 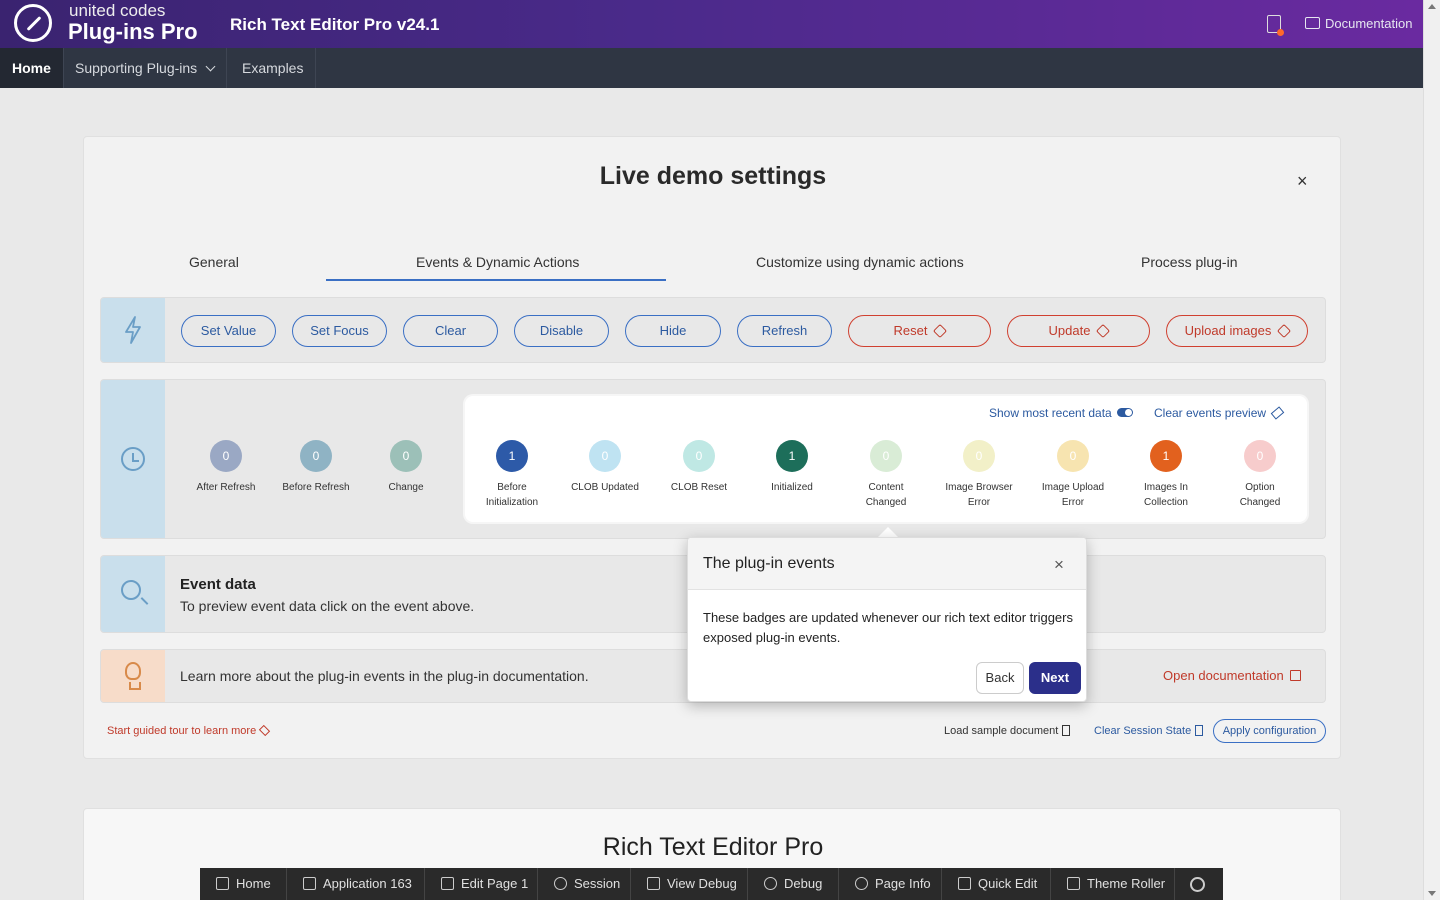 What do you see at coordinates (803, 883) in the screenshot?
I see `dev-debug-label: Debug` at bounding box center [803, 883].